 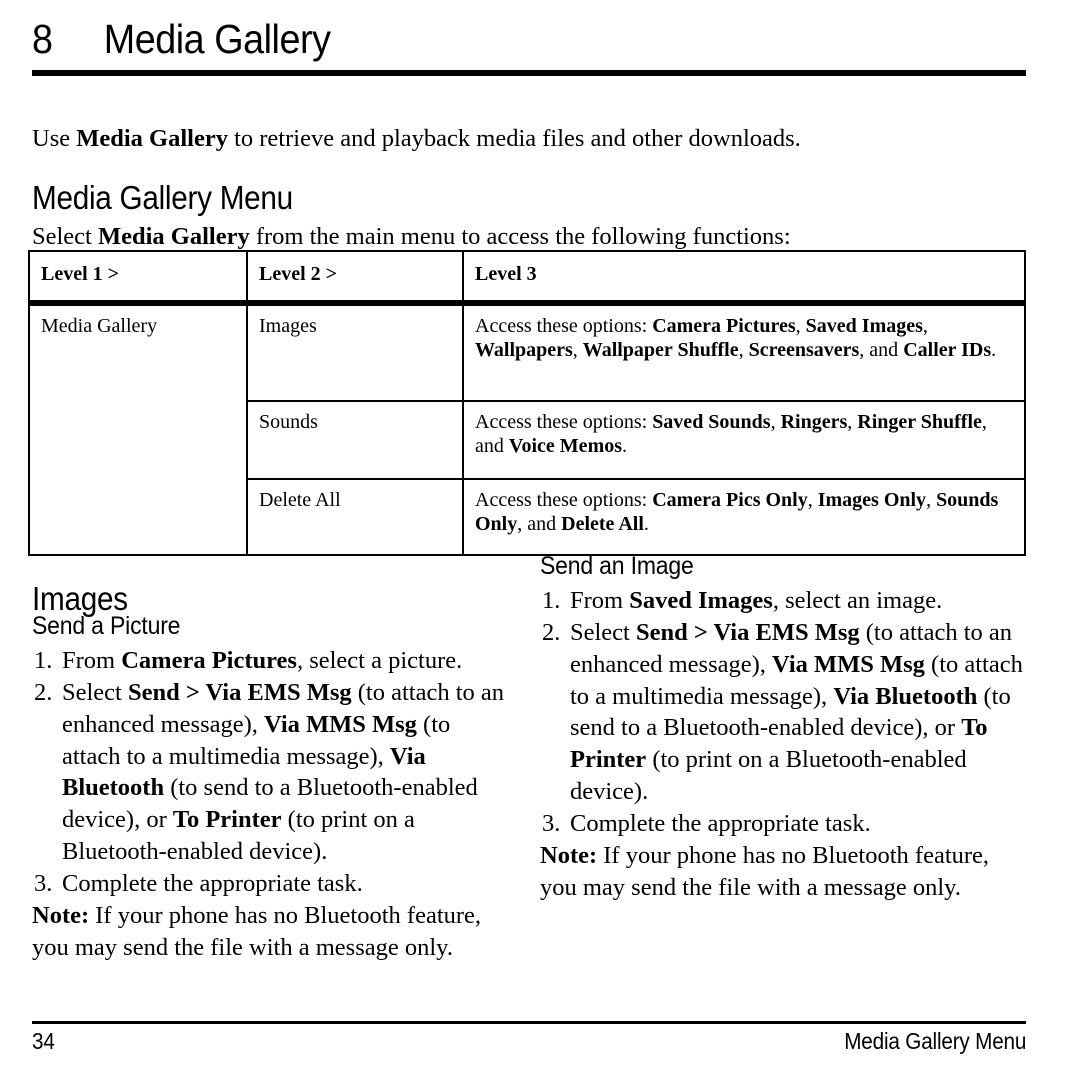 What do you see at coordinates (565, 446) in the screenshot?
I see `level3-option: Voice Memos` at bounding box center [565, 446].